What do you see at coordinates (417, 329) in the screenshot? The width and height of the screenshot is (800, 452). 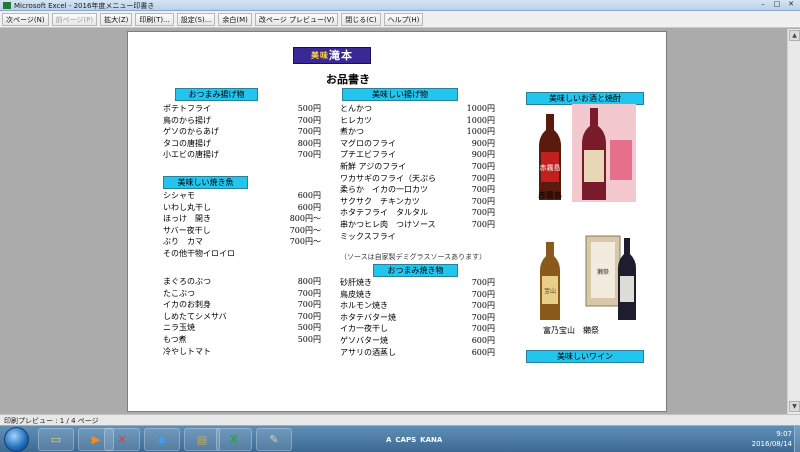 I see `menu-item: イカ一夜干し 700円` at bounding box center [417, 329].